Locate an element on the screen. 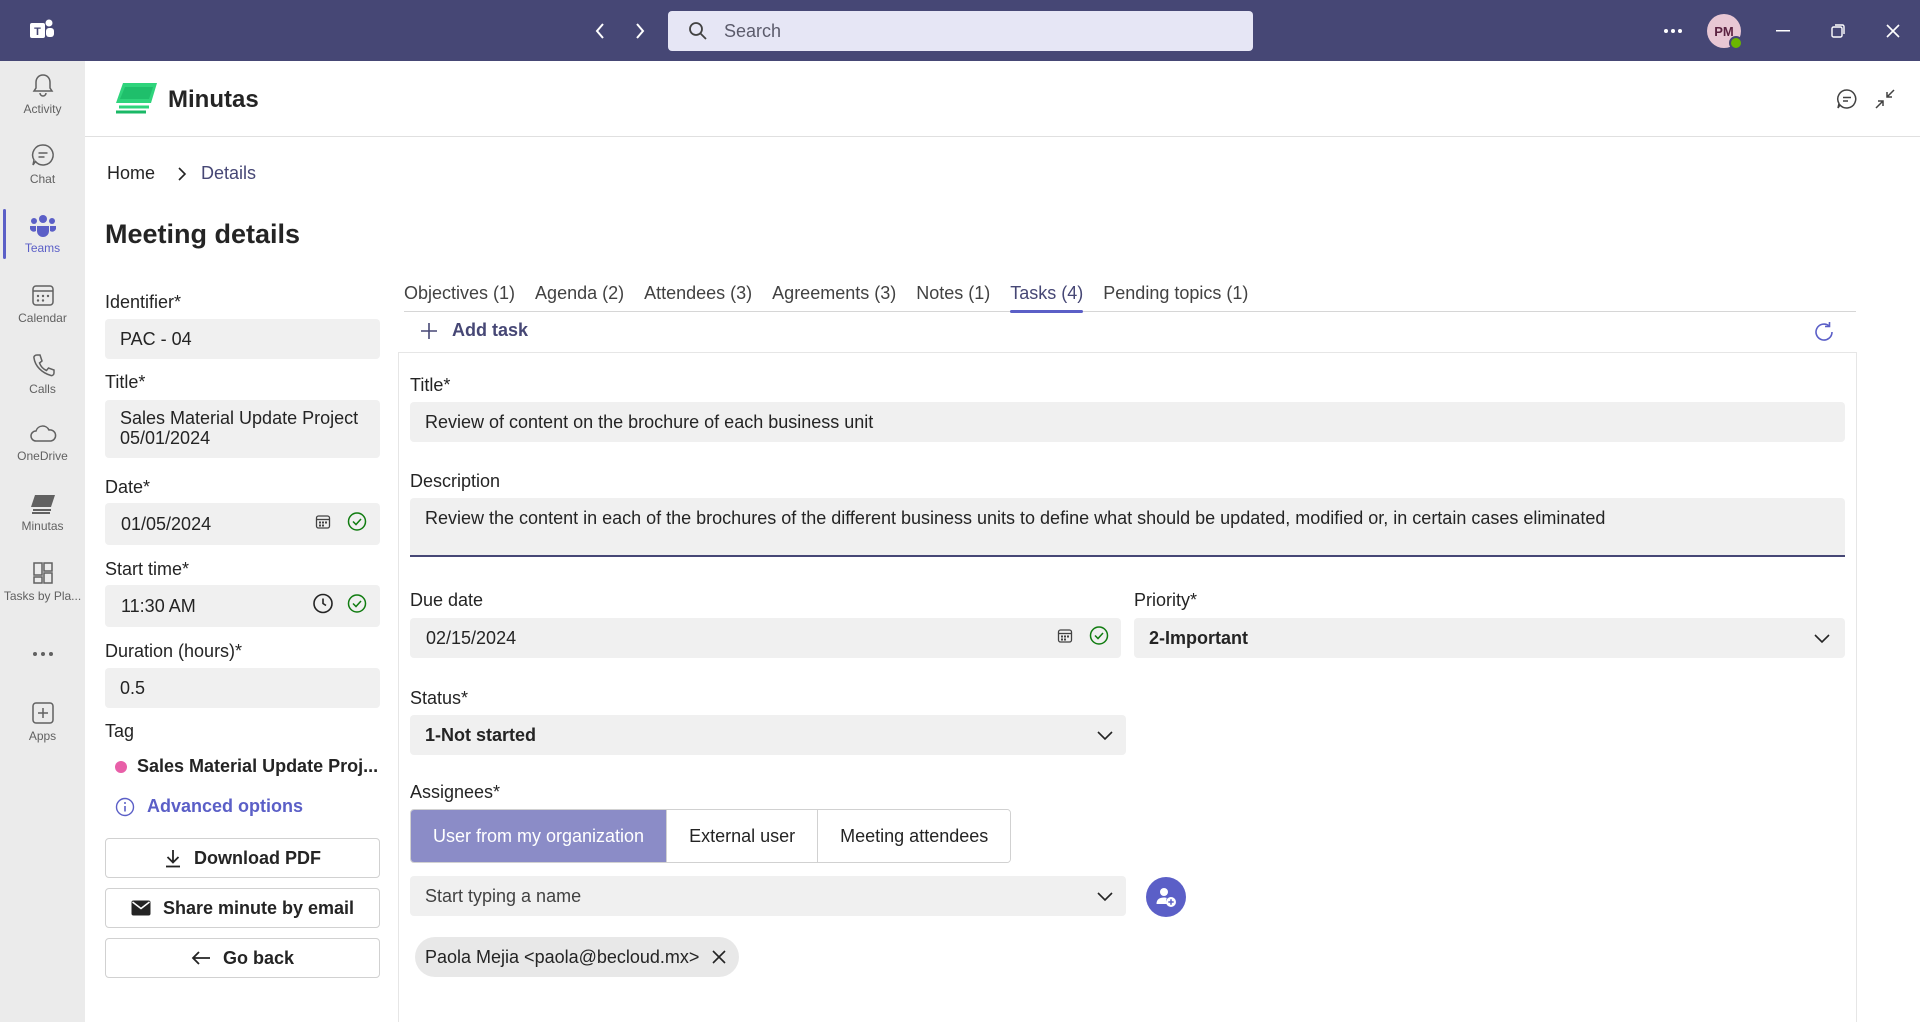  rail-item-calls: Calls is located at coordinates (42, 374).